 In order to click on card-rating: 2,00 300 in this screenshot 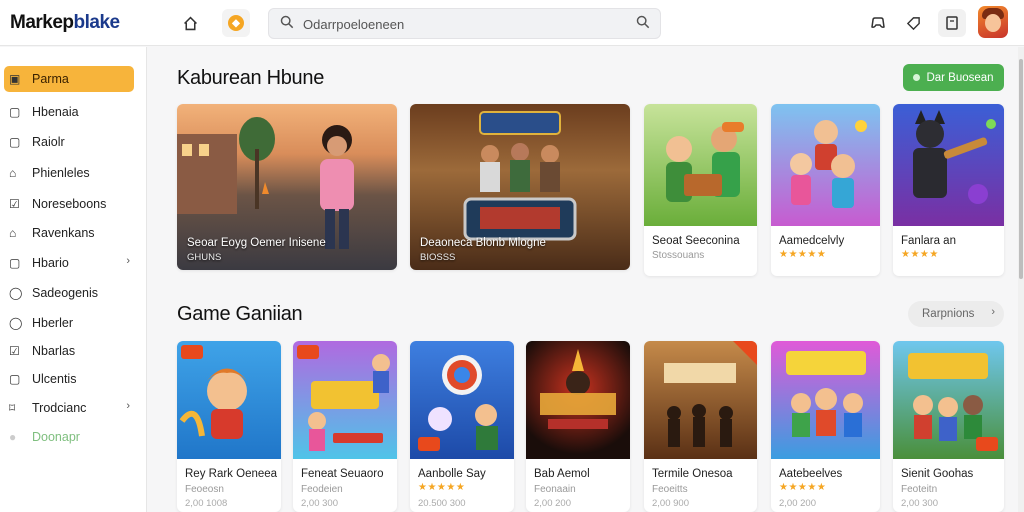, I will do `click(319, 503)`.